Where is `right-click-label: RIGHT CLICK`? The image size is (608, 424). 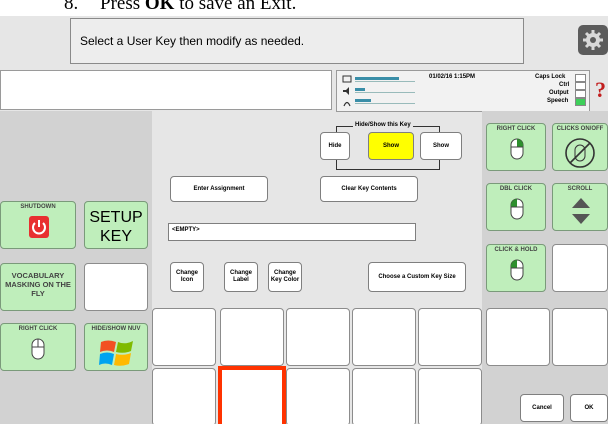
right-click-label: RIGHT CLICK is located at coordinates (516, 129).